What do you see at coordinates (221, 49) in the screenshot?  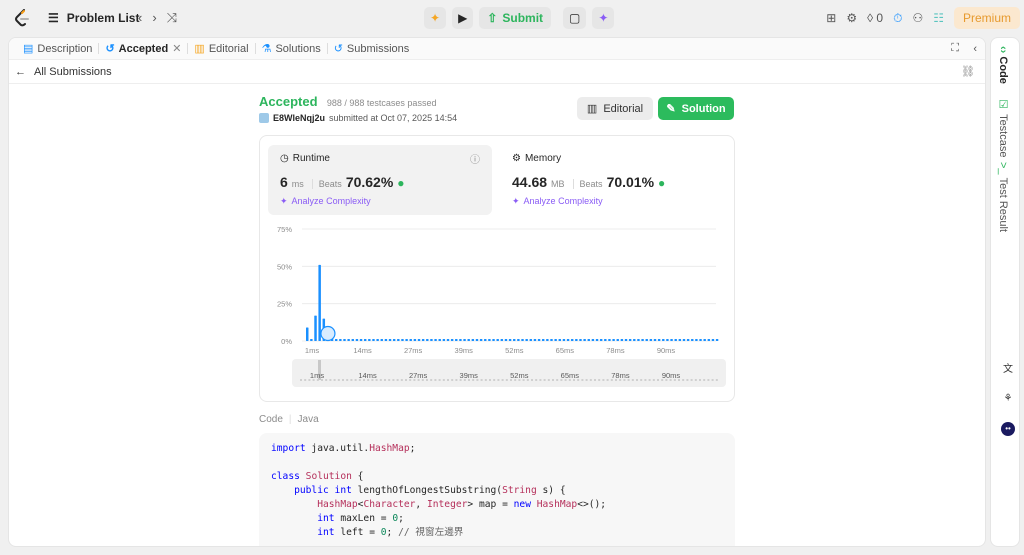 I see `tab-editorial: ▥ Editorial` at bounding box center [221, 49].